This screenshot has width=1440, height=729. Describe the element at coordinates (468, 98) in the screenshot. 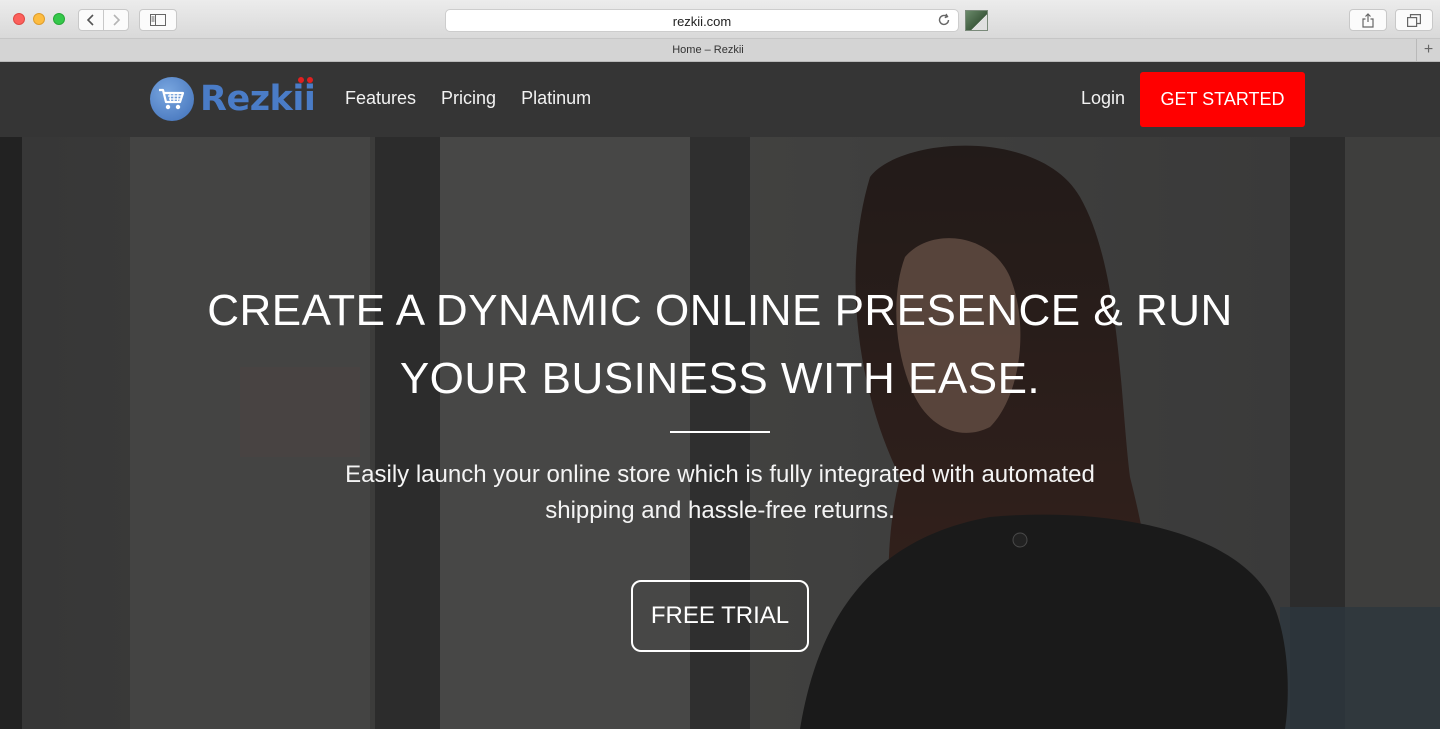

I see `nav-link-pricing: Pricing` at that location.